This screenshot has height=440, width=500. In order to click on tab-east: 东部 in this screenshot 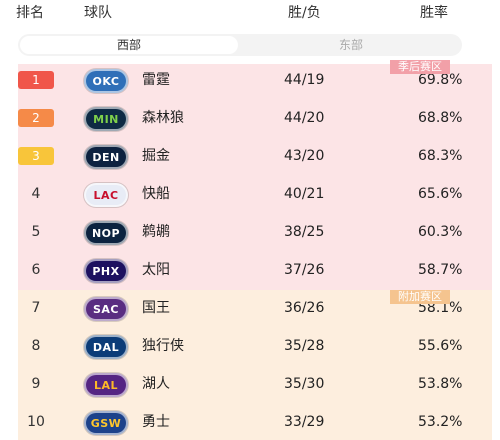, I will do `click(351, 45)`.